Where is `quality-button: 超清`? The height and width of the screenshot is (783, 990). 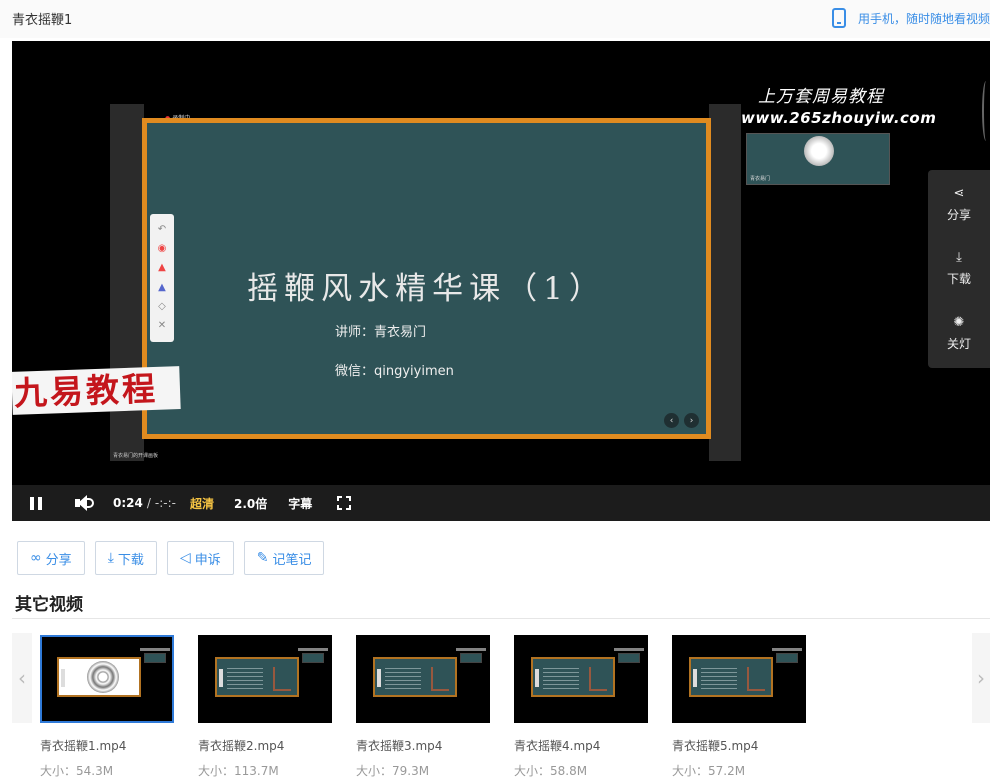 quality-button: 超清 is located at coordinates (202, 503).